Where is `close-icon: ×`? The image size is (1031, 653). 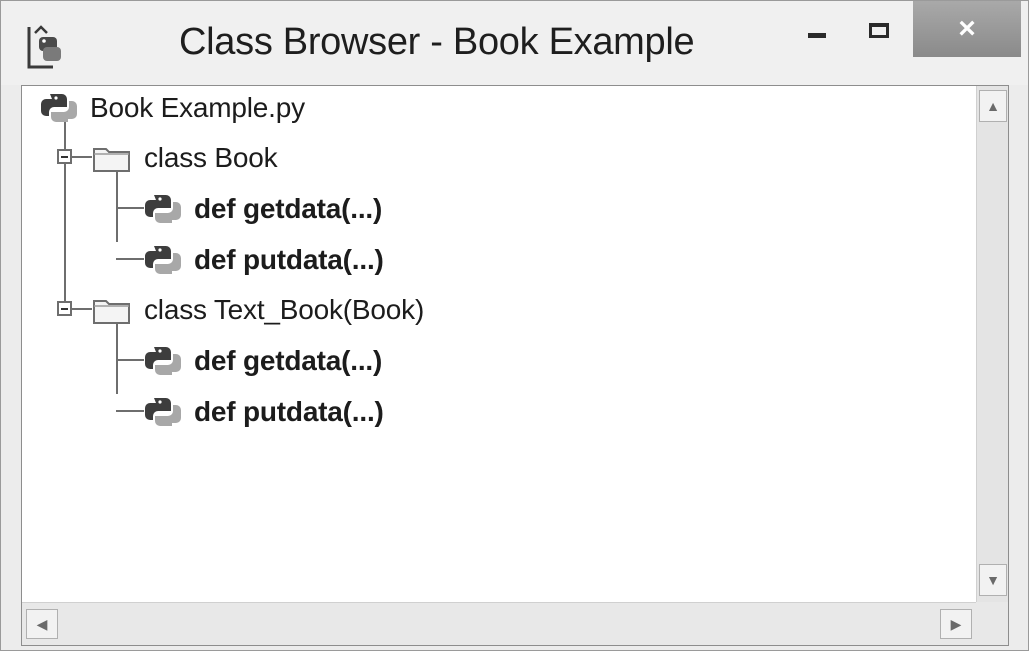
close-icon: × is located at coordinates (967, 28).